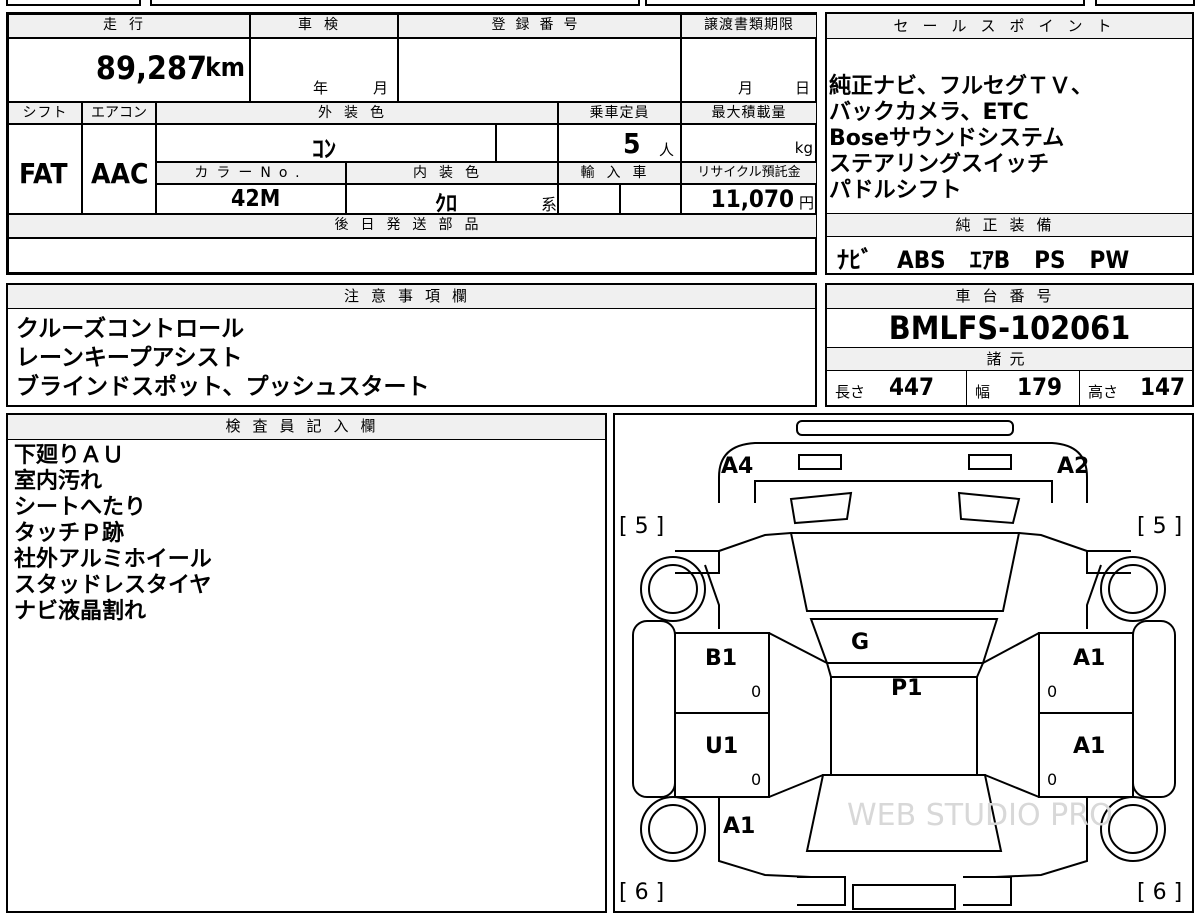  What do you see at coordinates (412, 255) in the screenshot?
I see `later-parts-value` at bounding box center [412, 255].